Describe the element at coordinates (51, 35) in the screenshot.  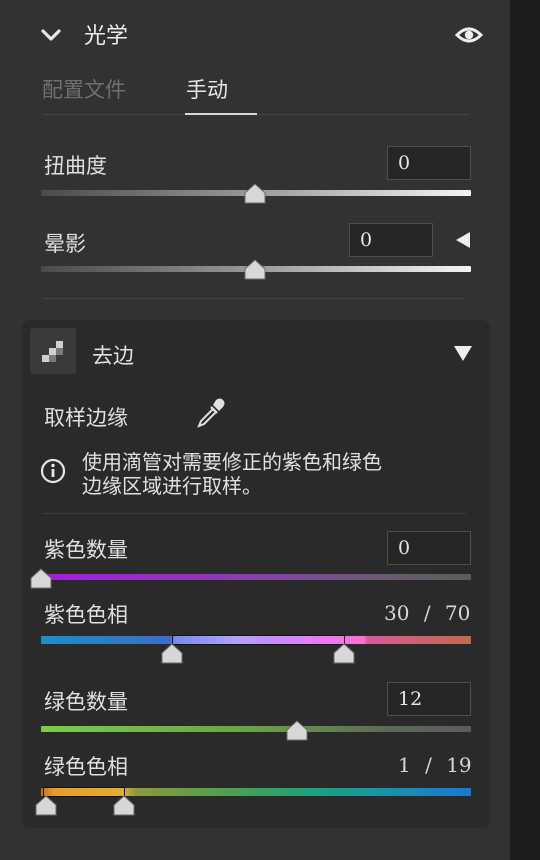
I see `chevron-down-icon` at that location.